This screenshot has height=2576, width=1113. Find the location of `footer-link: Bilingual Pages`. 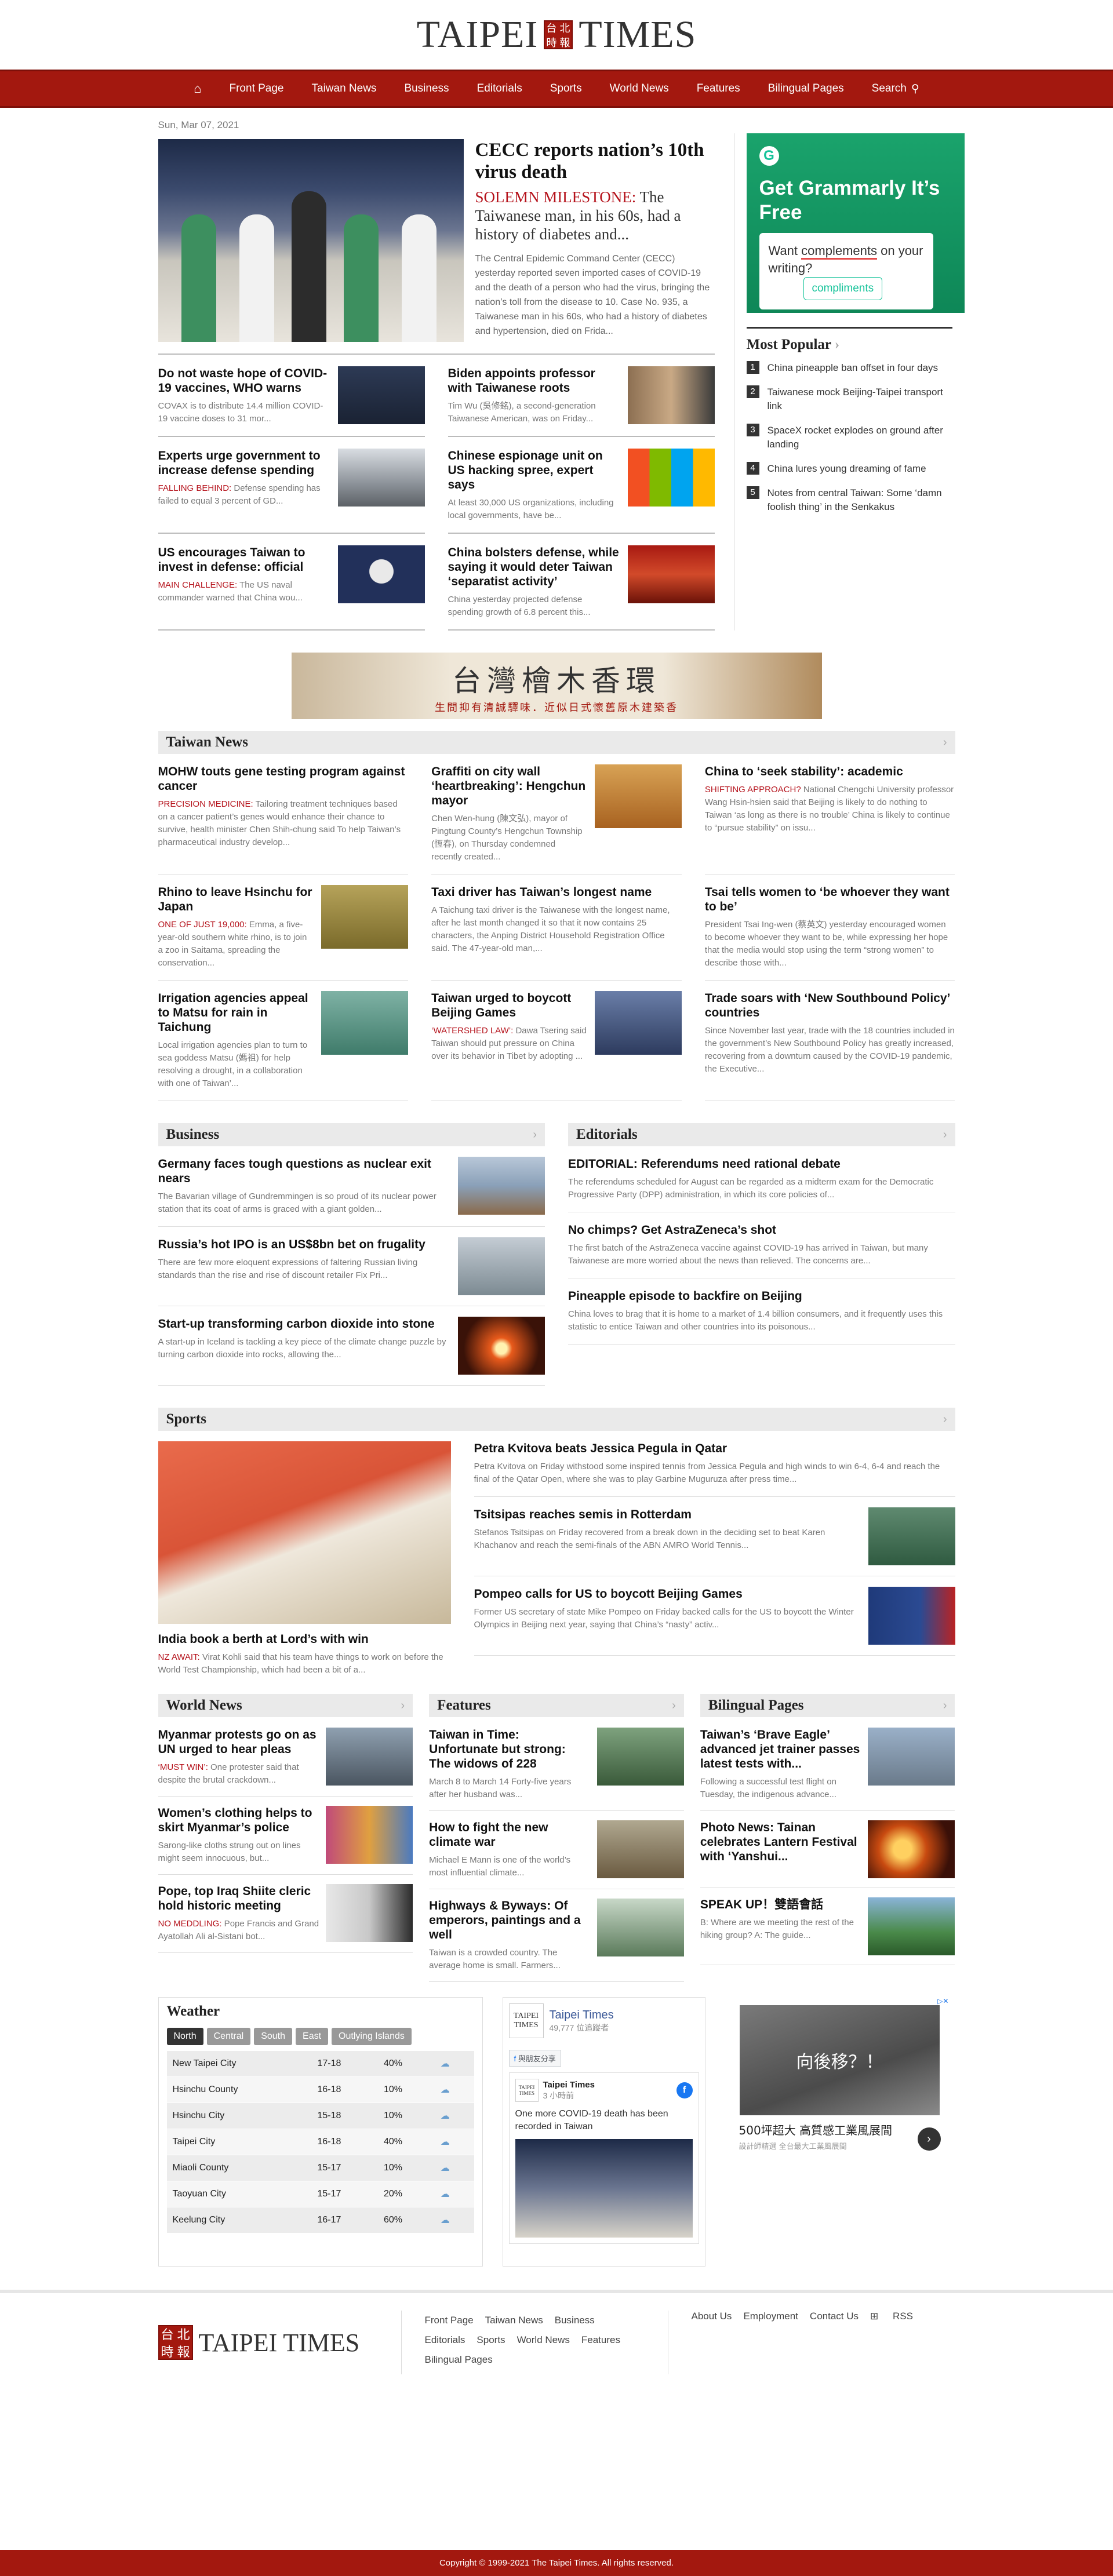

footer-link: Bilingual Pages is located at coordinates (459, 2359).